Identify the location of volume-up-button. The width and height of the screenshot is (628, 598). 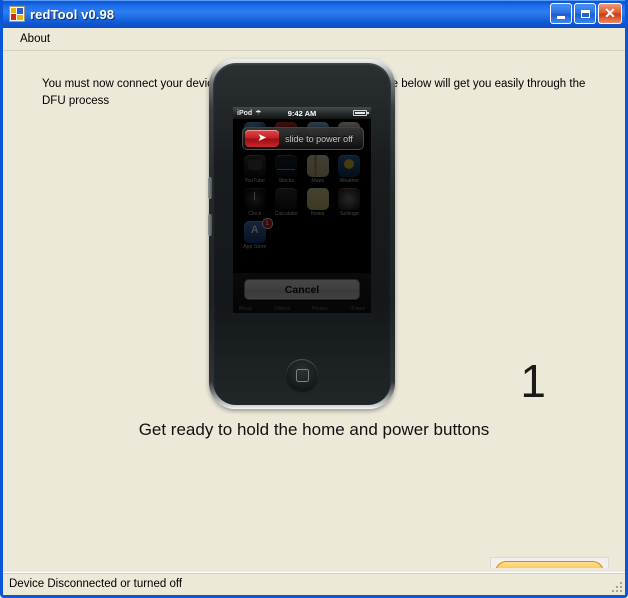
(210, 188).